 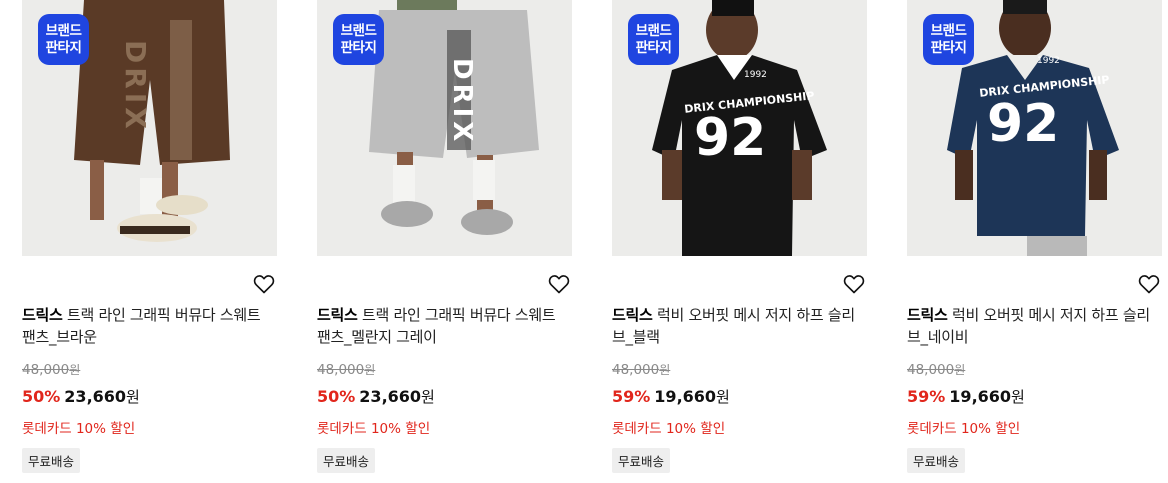 I want to click on product-title: 드릭스 트랙 라인 그래픽 버뮤다 스웨트 팬츠_브라운, so click(x=149, y=326).